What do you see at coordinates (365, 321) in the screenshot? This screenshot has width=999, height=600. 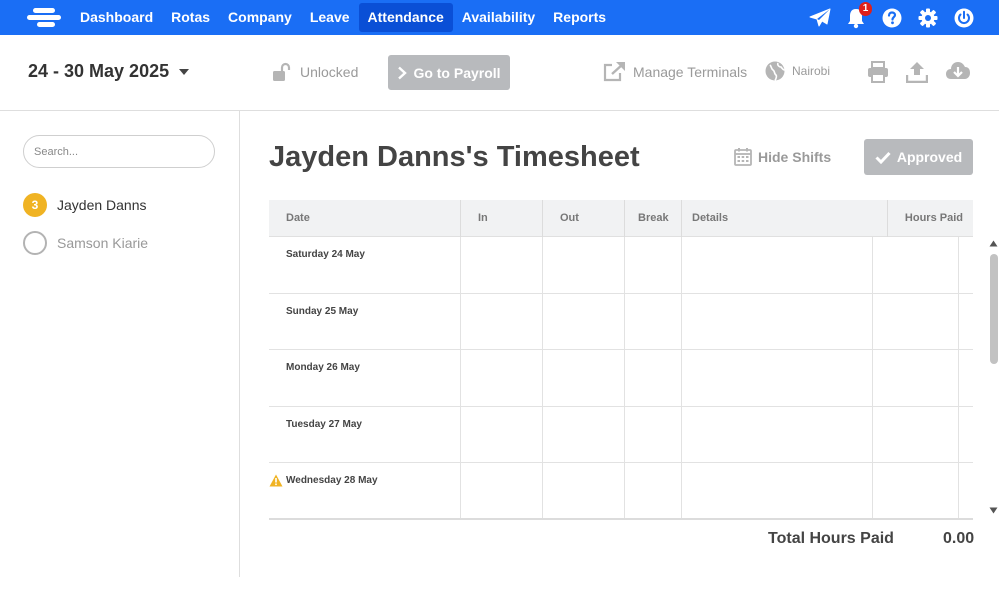 I see `row-date: Sunday 25 May` at bounding box center [365, 321].